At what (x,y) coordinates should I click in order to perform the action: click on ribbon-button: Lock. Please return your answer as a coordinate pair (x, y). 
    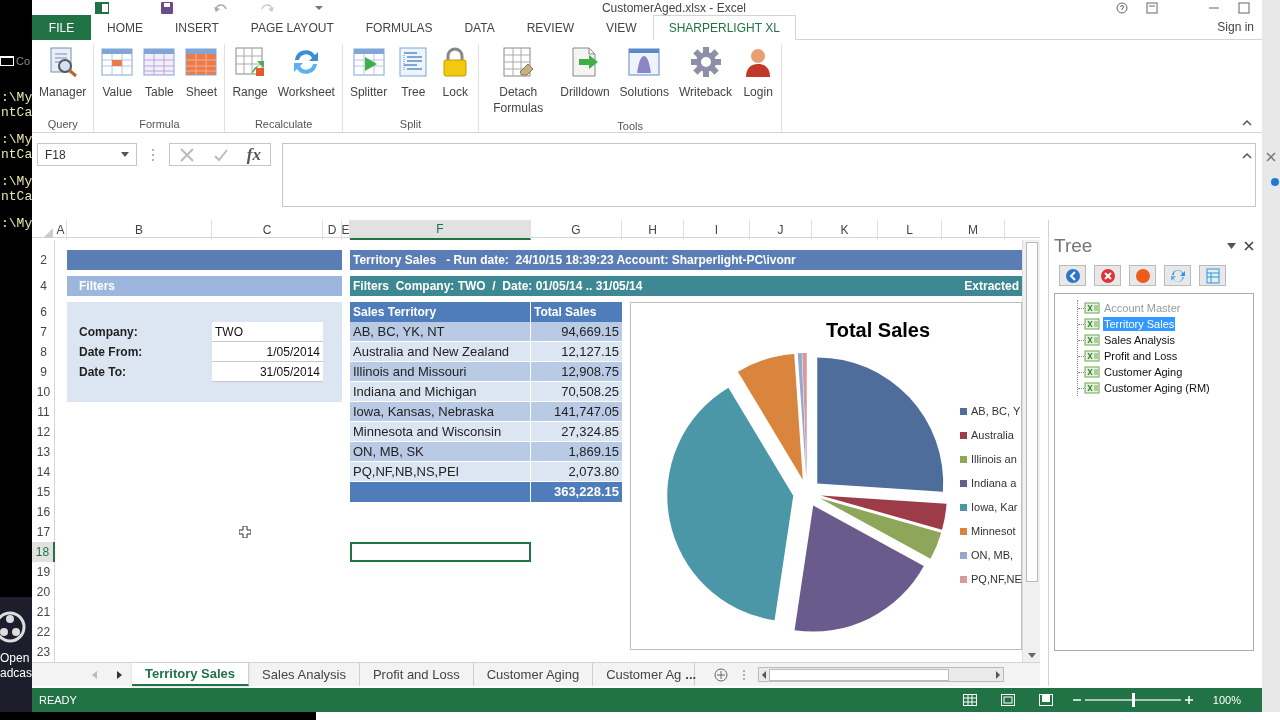
    Looking at the image, I should click on (455, 72).